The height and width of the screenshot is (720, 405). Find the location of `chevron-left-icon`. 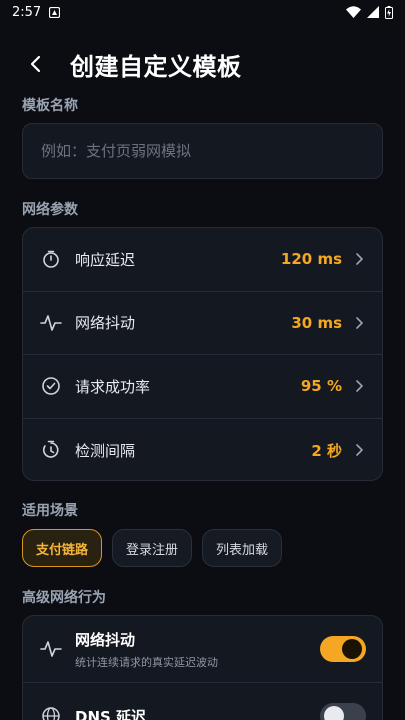

chevron-left-icon is located at coordinates (35, 64).